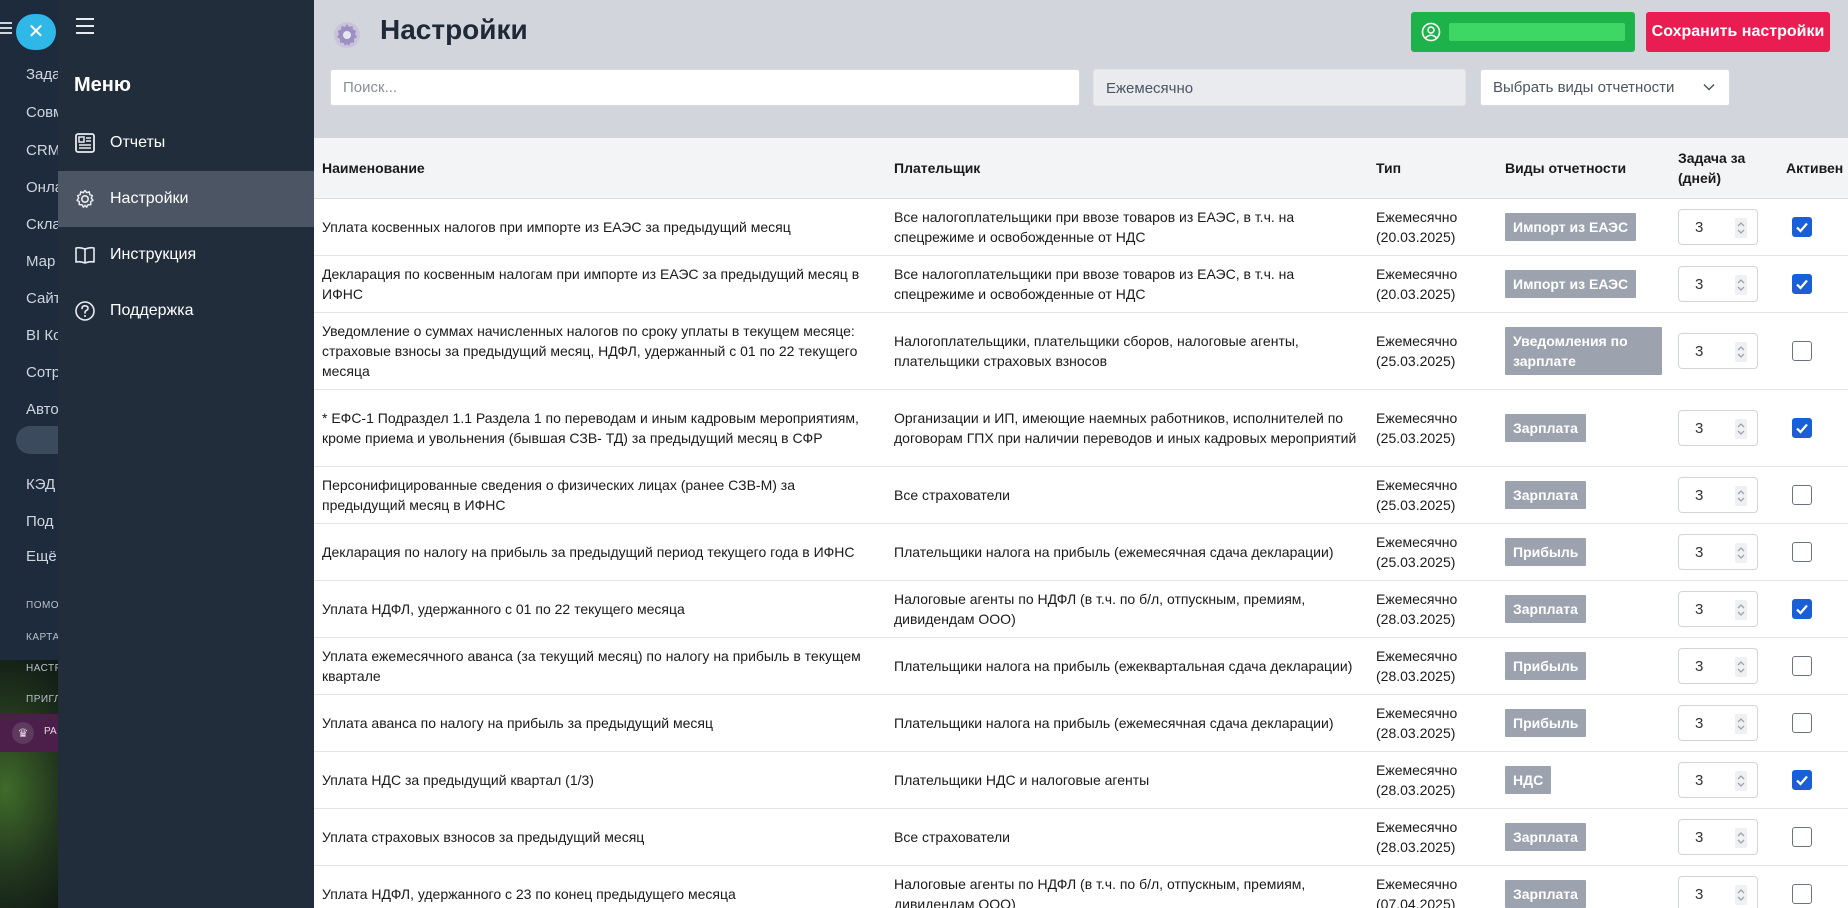 This screenshot has height=908, width=1848. I want to click on background-app-item: Под, so click(40, 521).